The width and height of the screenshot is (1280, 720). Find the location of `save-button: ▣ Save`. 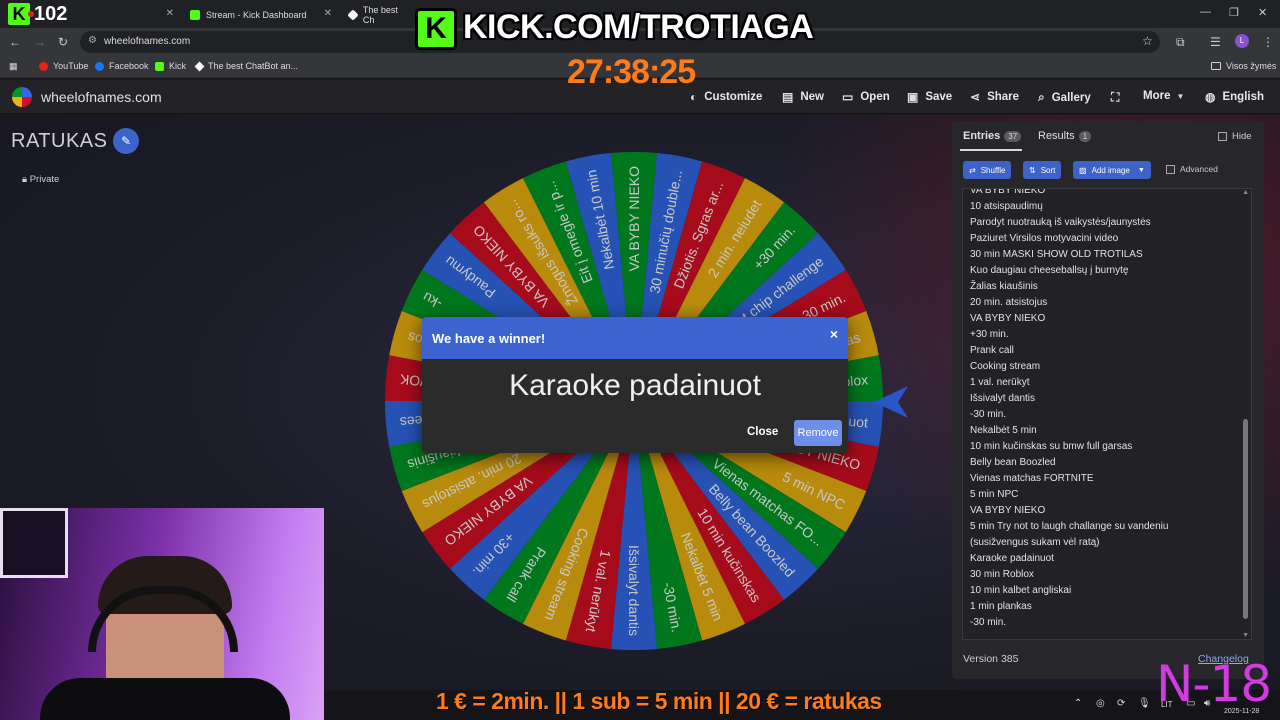

save-button: ▣ Save is located at coordinates (929, 97).